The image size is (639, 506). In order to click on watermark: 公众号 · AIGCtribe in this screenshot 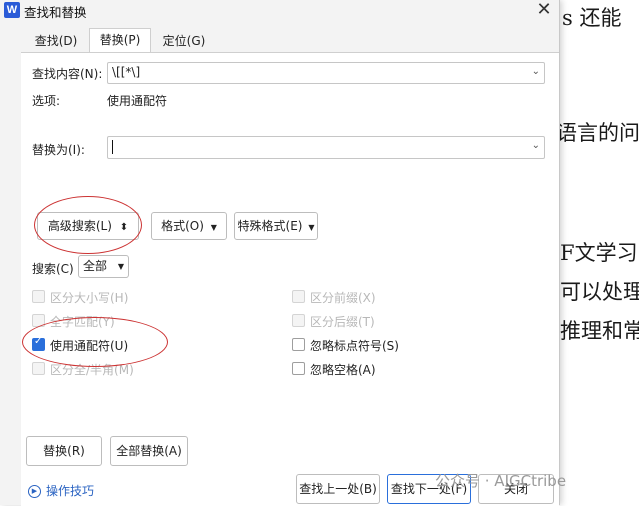, I will do `click(501, 481)`.